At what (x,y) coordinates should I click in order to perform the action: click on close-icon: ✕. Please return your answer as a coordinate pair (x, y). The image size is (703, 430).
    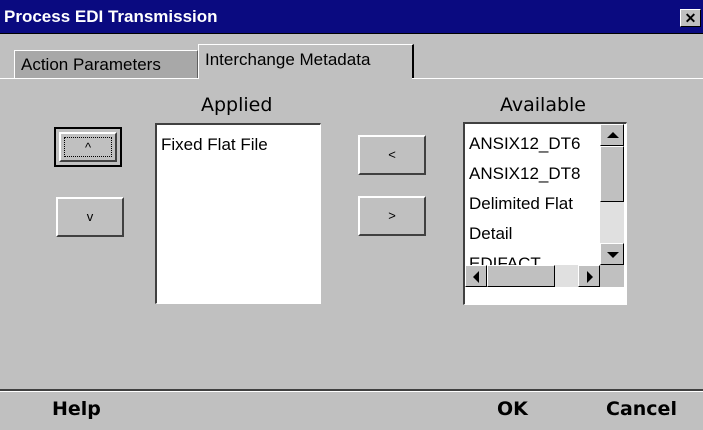
    Looking at the image, I should click on (690, 18).